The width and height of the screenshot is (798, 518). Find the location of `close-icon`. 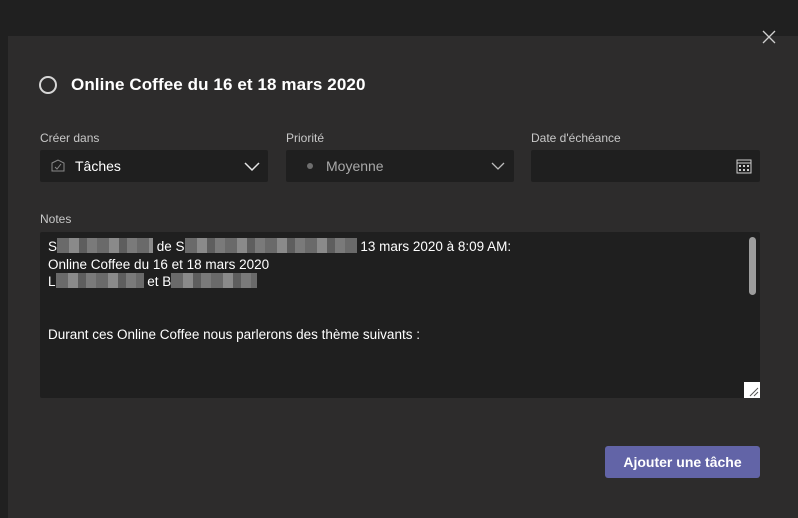

close-icon is located at coordinates (769, 37).